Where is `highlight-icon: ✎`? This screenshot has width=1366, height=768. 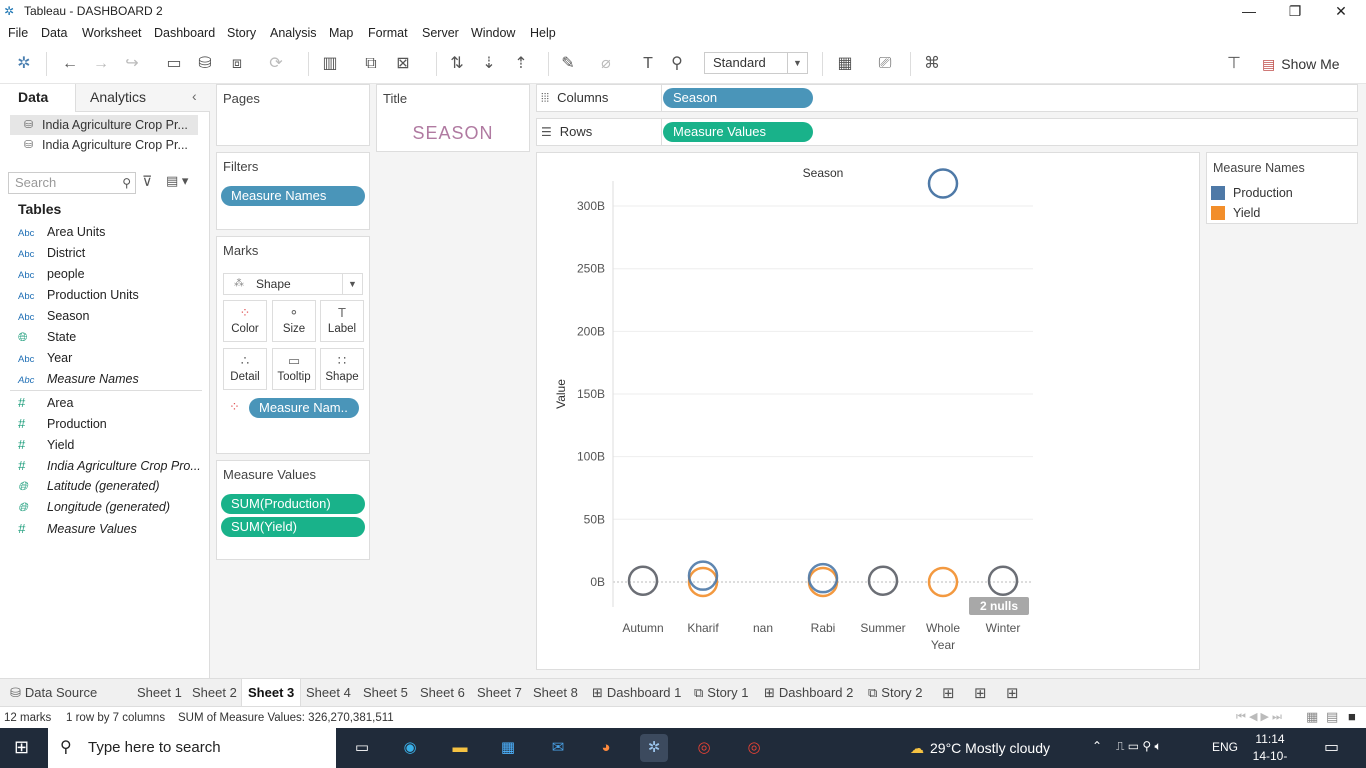 highlight-icon: ✎ is located at coordinates (568, 64).